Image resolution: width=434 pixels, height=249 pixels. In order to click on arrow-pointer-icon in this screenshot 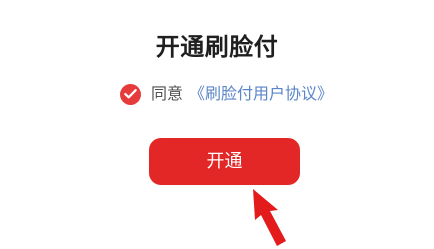, I will do `click(269, 217)`.